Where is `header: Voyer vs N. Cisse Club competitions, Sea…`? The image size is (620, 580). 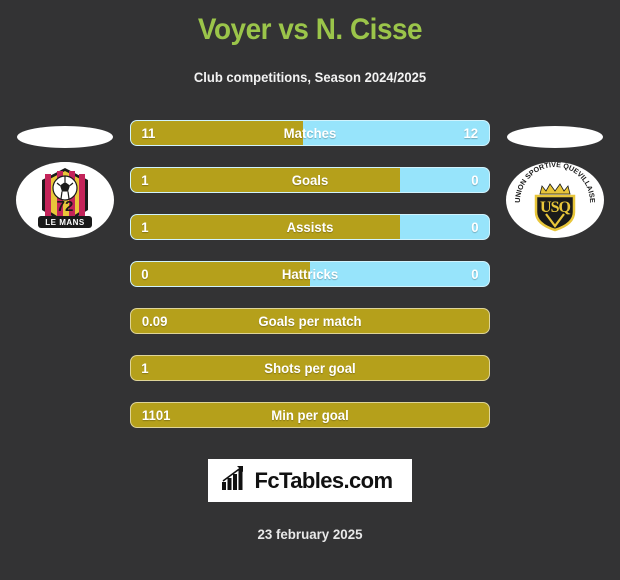 header: Voyer vs N. Cisse Club competitions, Sea… is located at coordinates (310, 42).